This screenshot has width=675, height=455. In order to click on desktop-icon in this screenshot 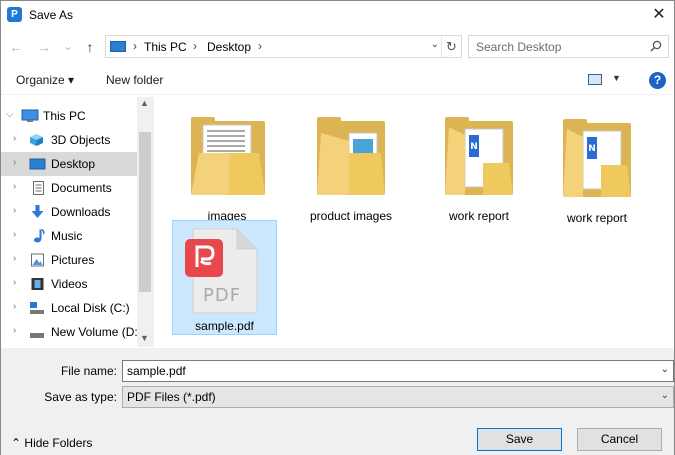, I will do `click(37, 164)`.